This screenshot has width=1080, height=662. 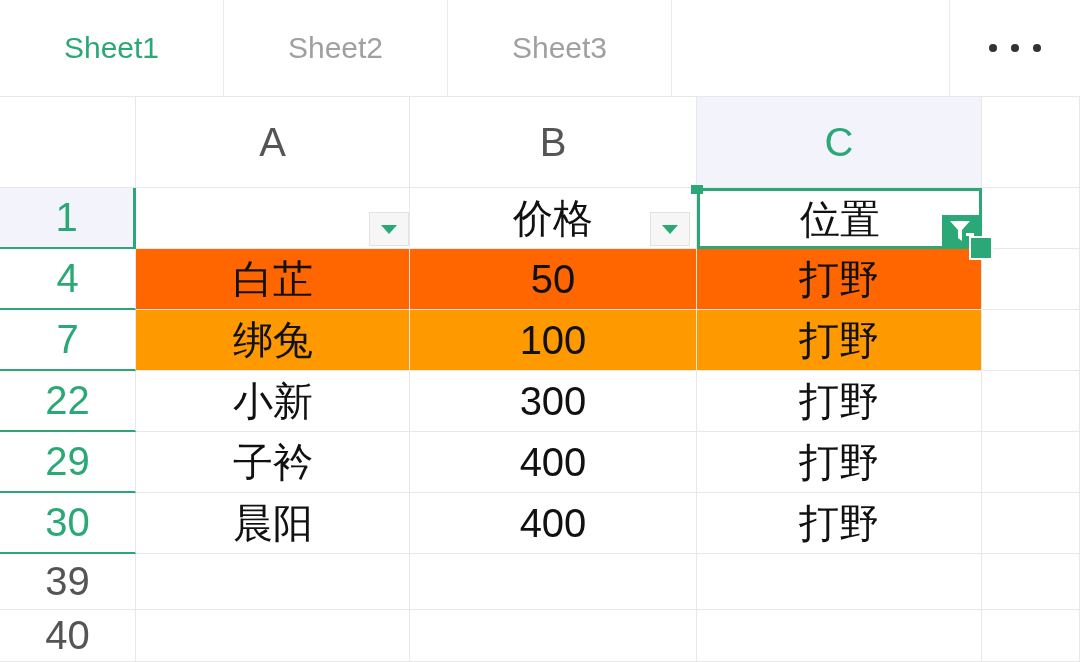 I want to click on table-cell: 300, so click(x=553, y=401).